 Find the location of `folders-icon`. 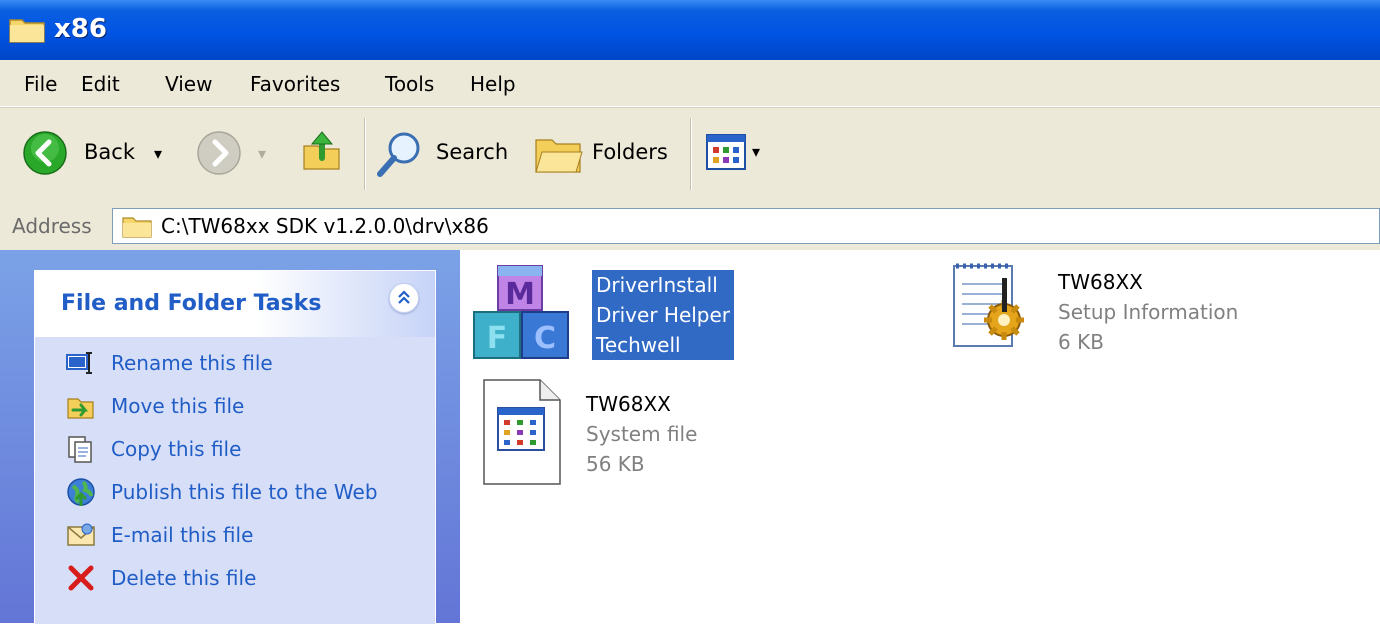

folders-icon is located at coordinates (559, 156).